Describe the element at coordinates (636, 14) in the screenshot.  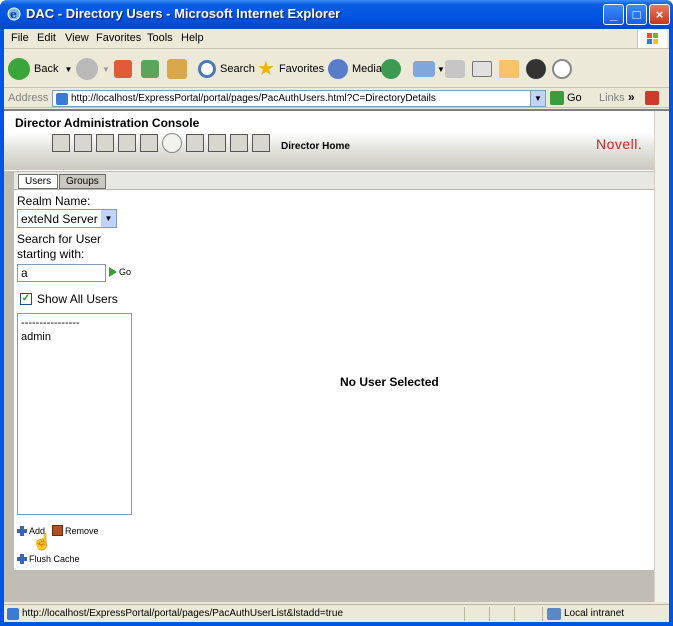
I see `maximize-button: □` at that location.